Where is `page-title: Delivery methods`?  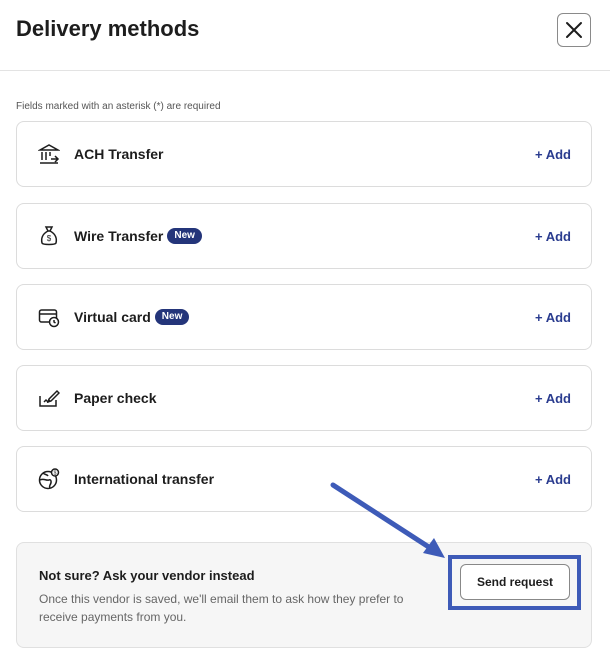
page-title: Delivery methods is located at coordinates (108, 28).